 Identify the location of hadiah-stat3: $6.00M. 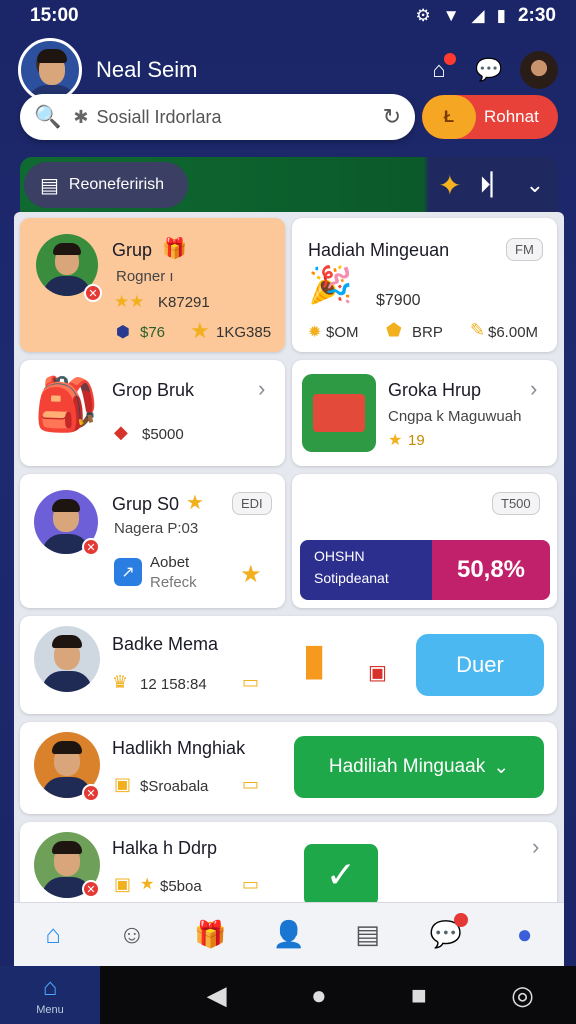
(513, 332).